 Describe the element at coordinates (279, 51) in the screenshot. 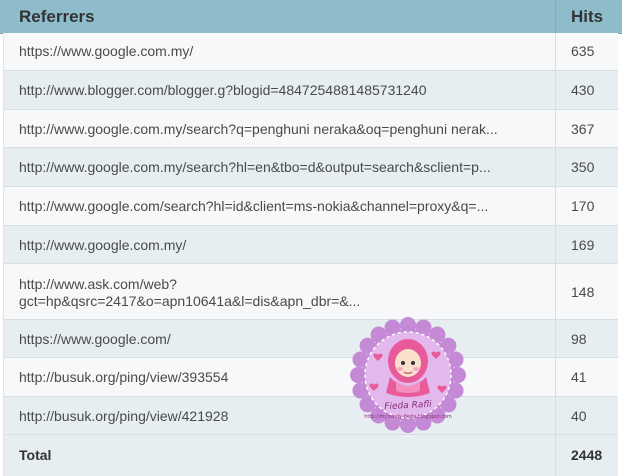

I see `referrer-link: https://www.google.com.my/` at that location.